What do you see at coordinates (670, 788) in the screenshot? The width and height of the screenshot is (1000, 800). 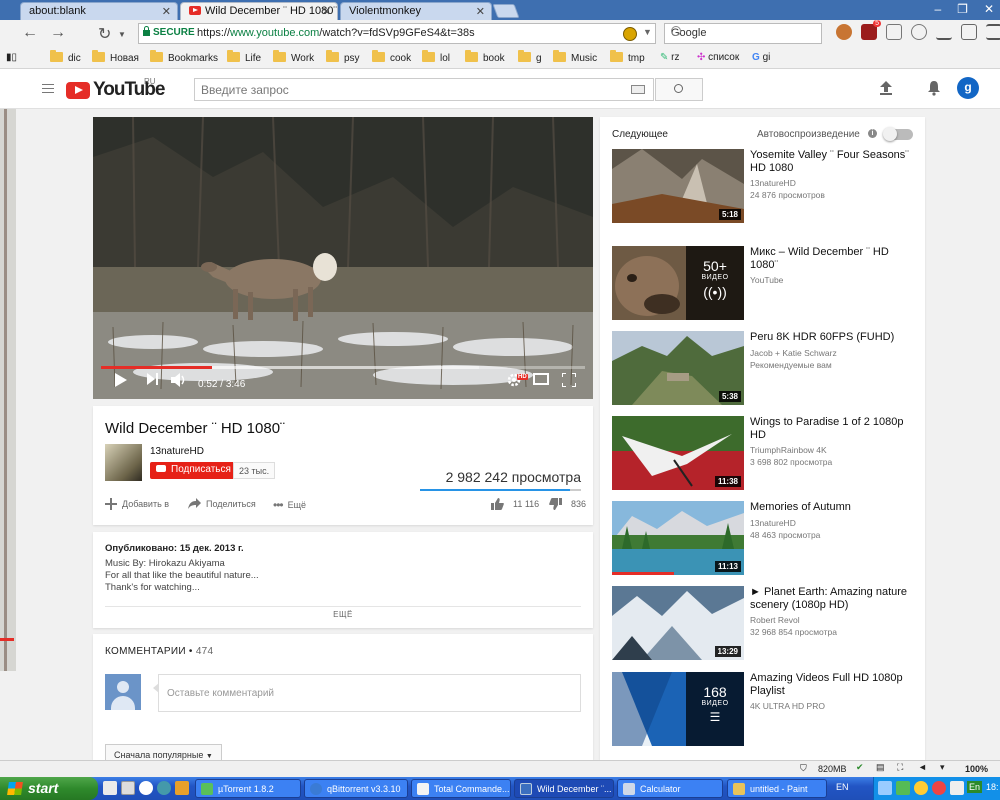 I see `task-calculator: Calculator` at bounding box center [670, 788].